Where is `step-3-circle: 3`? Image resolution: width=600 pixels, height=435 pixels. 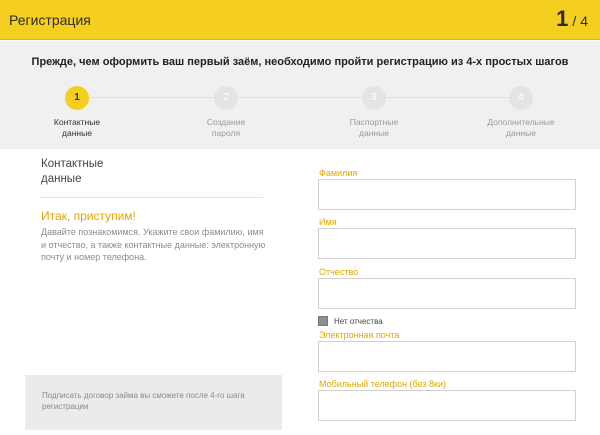
step-3-circle: 3 is located at coordinates (374, 98).